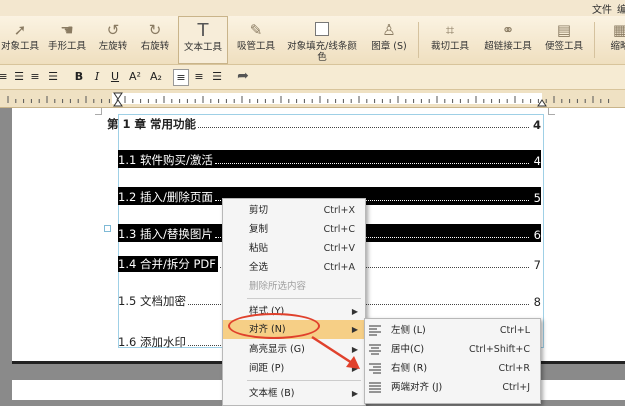 The image size is (625, 406). Describe the element at coordinates (375, 387) in the screenshot. I see `align-justify-icon` at that location.